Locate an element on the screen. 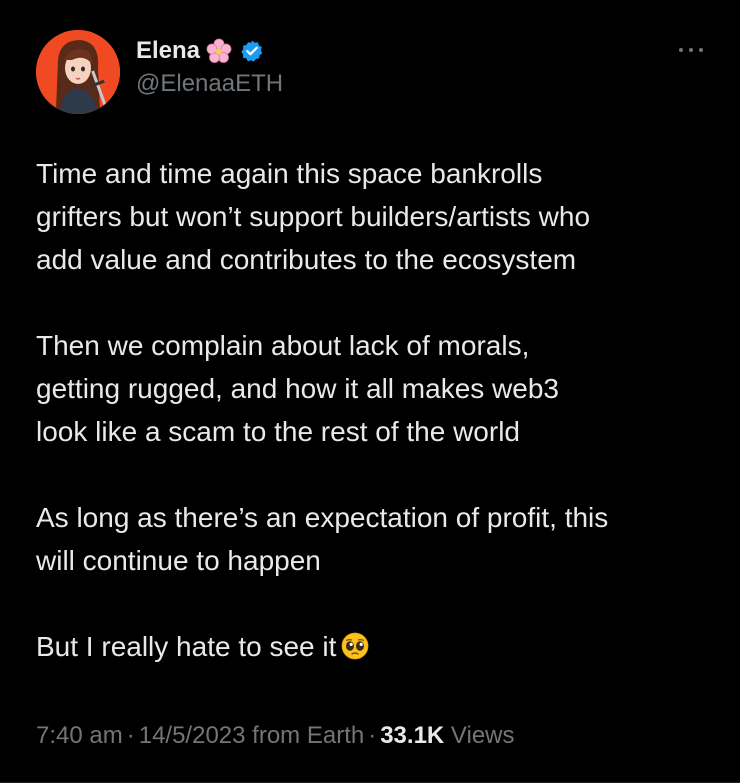  avatar-illustration is located at coordinates (78, 72).